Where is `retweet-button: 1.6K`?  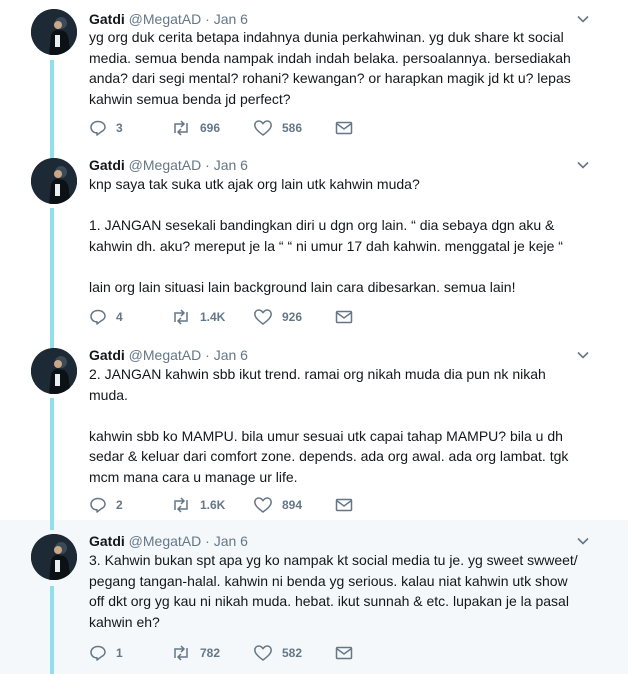
retweet-button: 1.6K is located at coordinates (212, 505).